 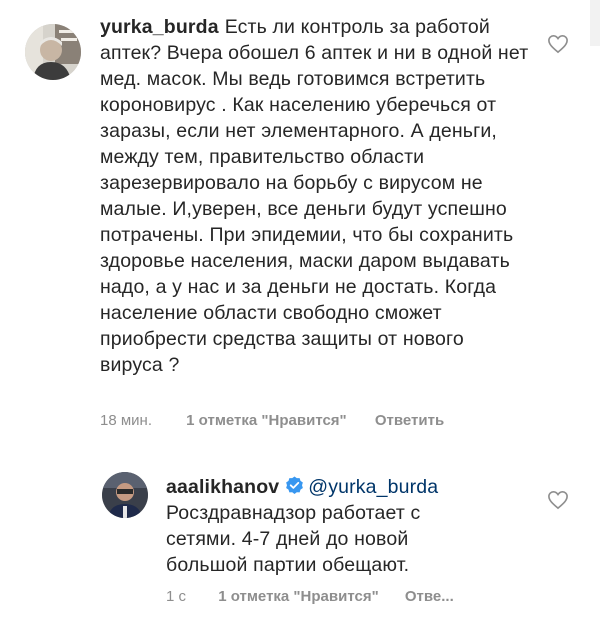 What do you see at coordinates (126, 420) in the screenshot?
I see `comment-time: 18 мин.` at bounding box center [126, 420].